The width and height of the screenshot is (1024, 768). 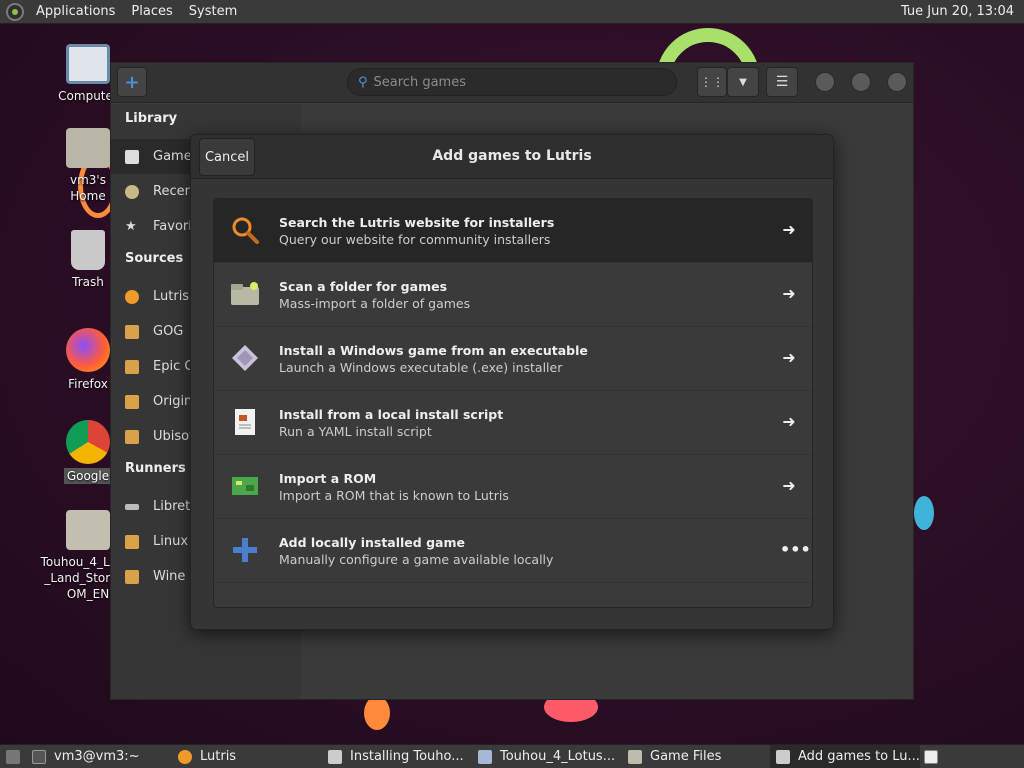 I want to click on applications-menu: Applications, so click(x=75, y=11).